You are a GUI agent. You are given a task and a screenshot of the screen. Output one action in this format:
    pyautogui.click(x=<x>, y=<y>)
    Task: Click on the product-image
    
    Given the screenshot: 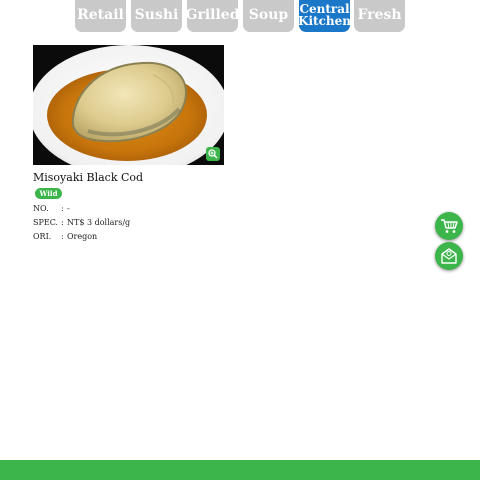 What is the action you would take?
    pyautogui.click(x=128, y=105)
    